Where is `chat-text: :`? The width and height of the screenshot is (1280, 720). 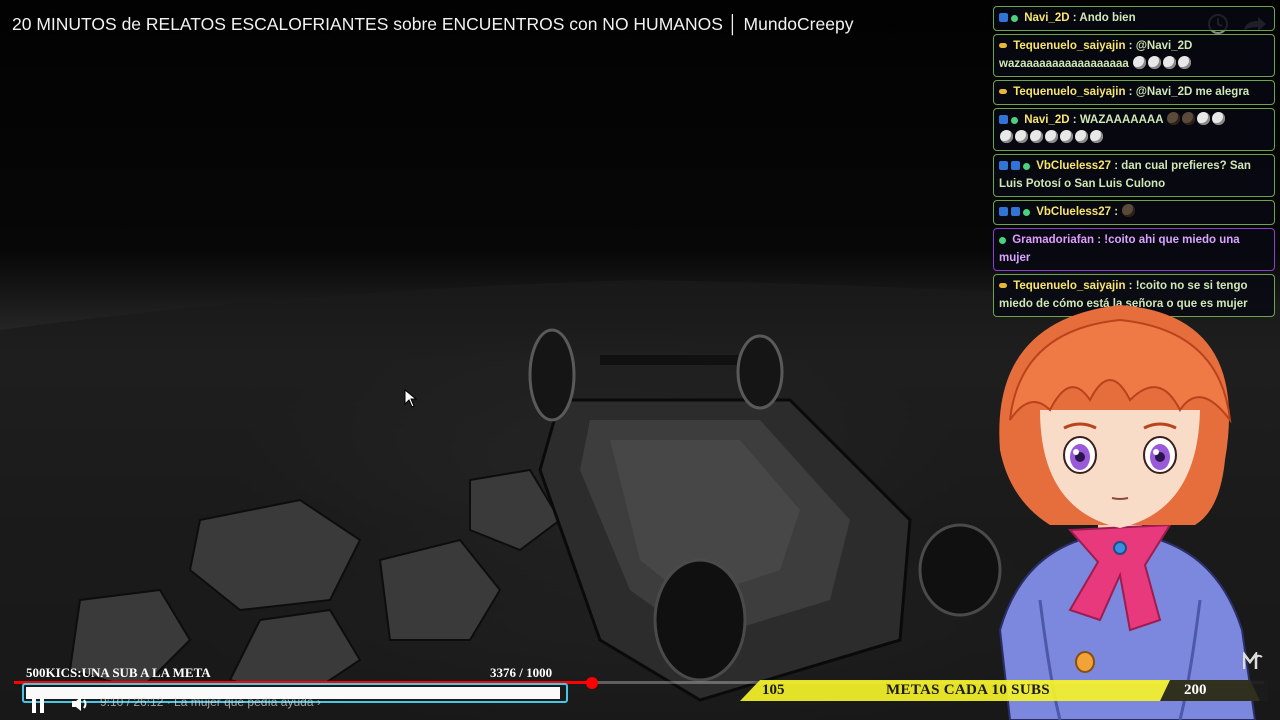 chat-text: : is located at coordinates (1115, 212).